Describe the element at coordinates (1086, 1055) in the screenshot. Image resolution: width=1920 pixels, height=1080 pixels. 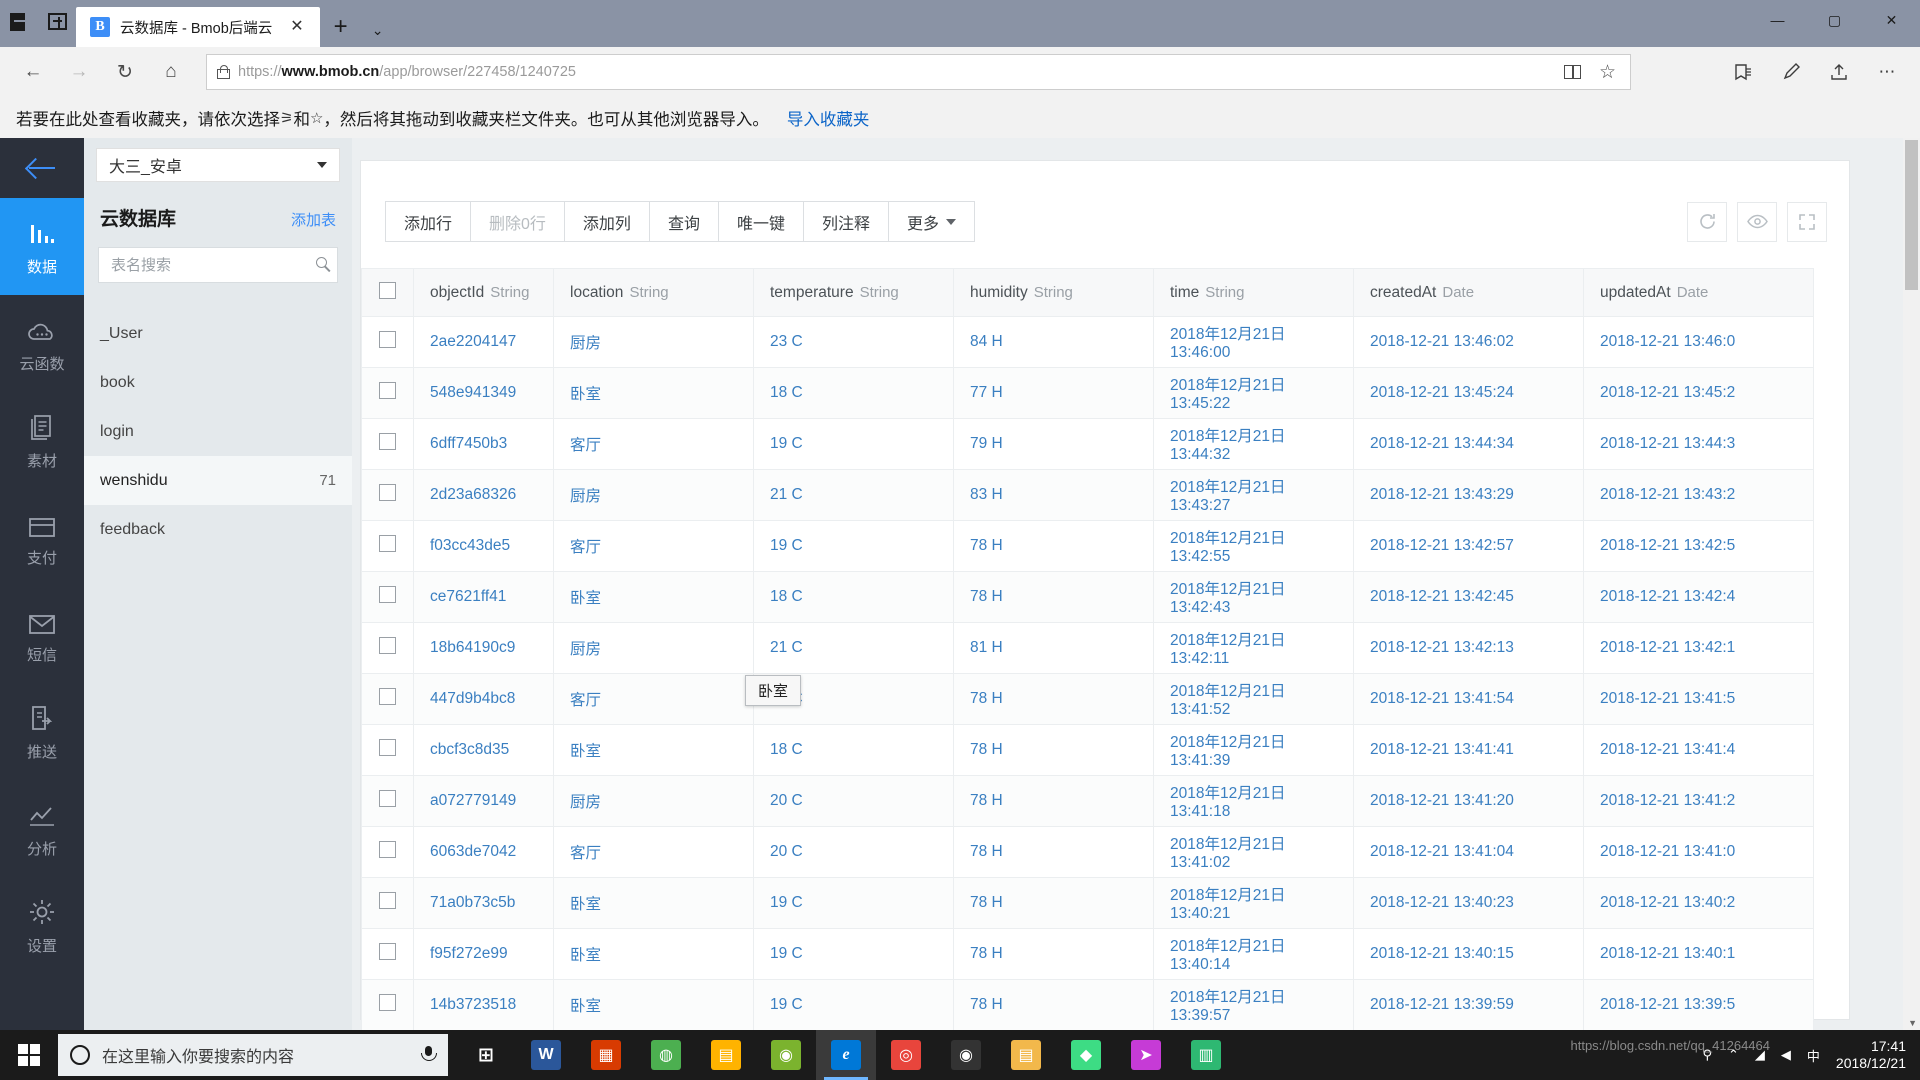
I see `taskbar-app-android-studio: ◆` at that location.